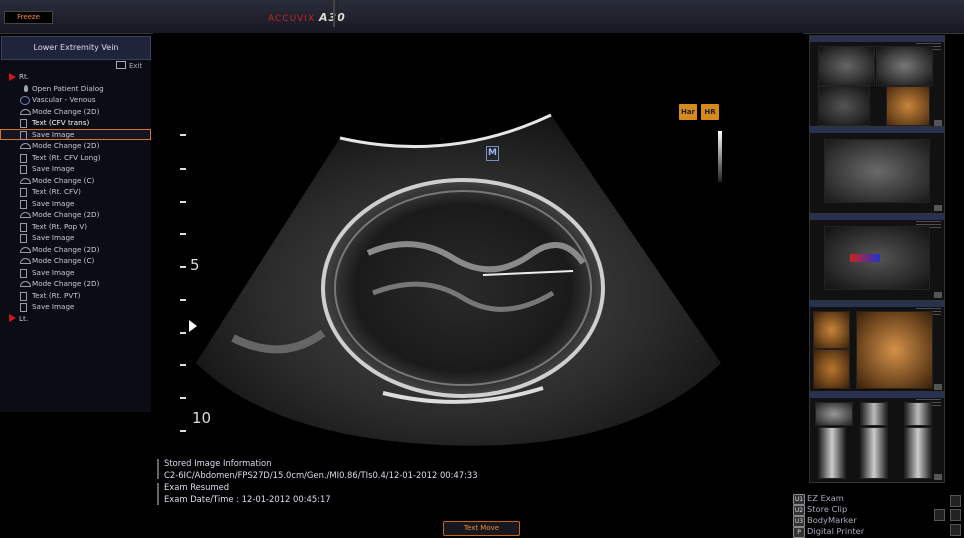 The image size is (964, 538). Describe the element at coordinates (61, 122) in the screenshot. I see `protocol-step-label: Text (CFV trans)` at that location.